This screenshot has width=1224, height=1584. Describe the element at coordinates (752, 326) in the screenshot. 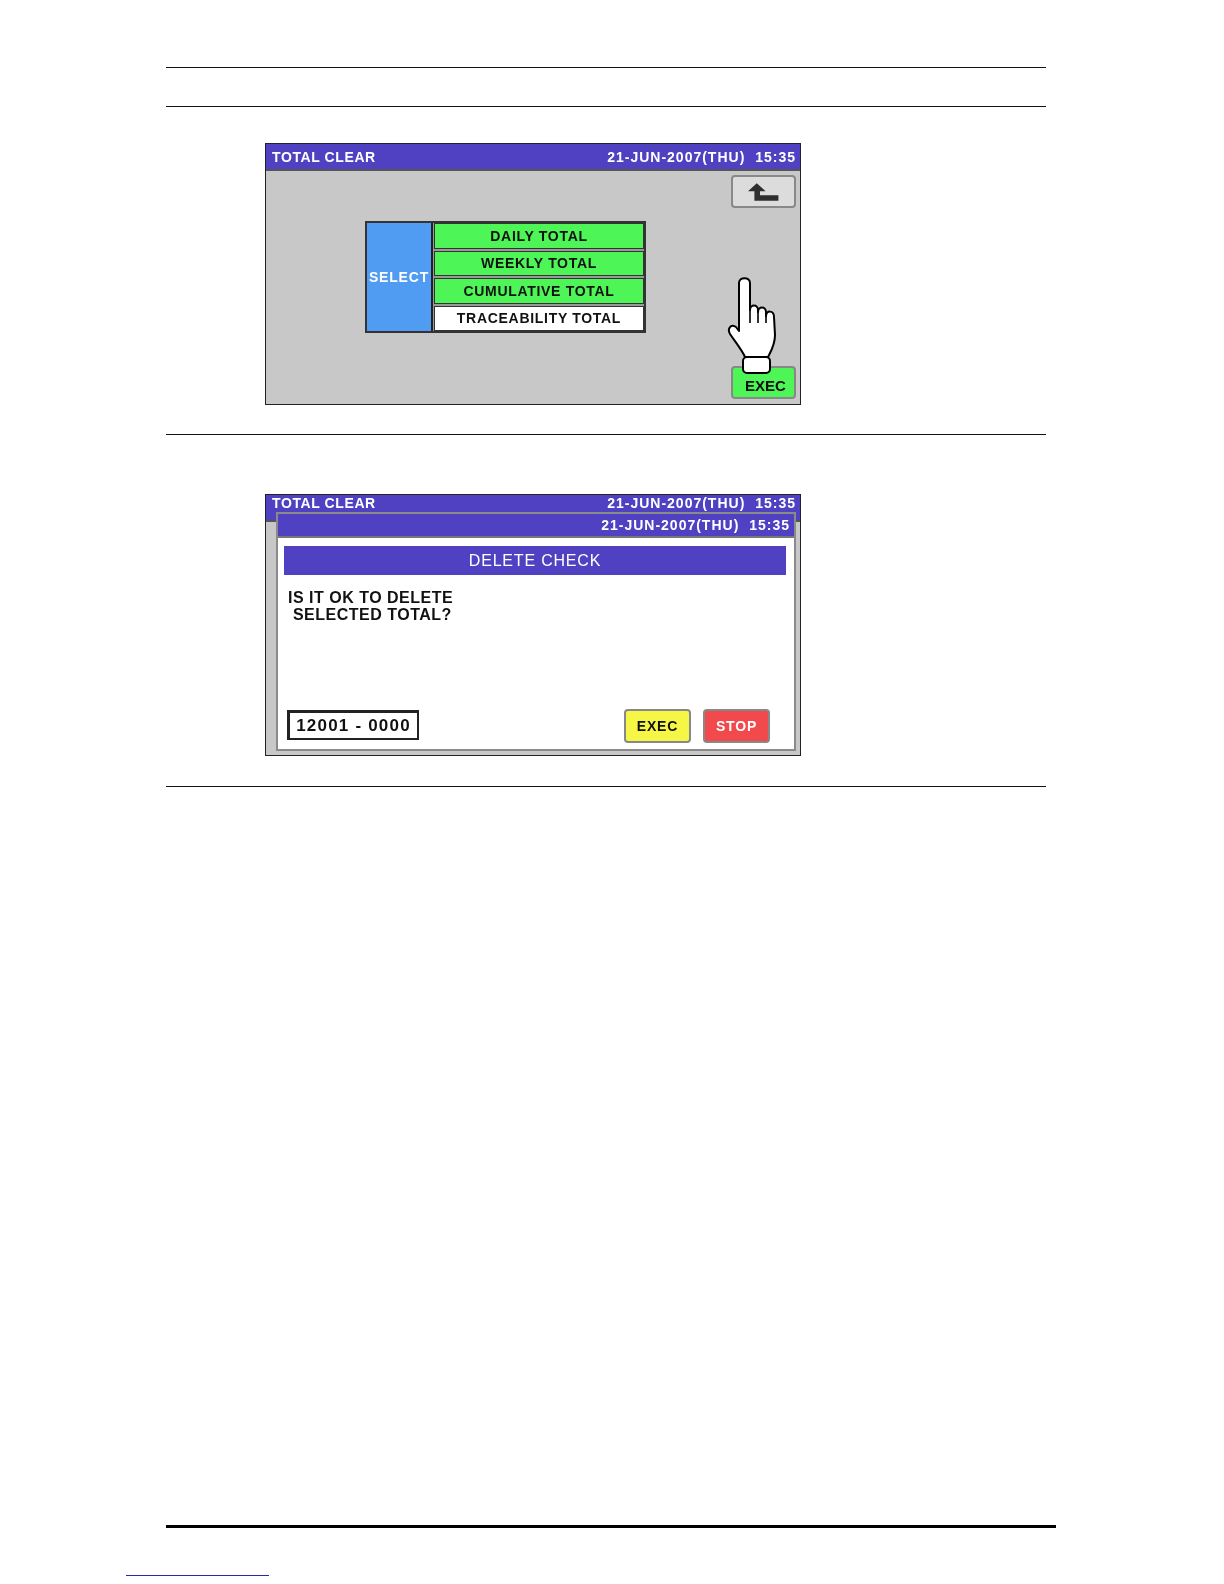

I see `pointing-hand-icon` at that location.